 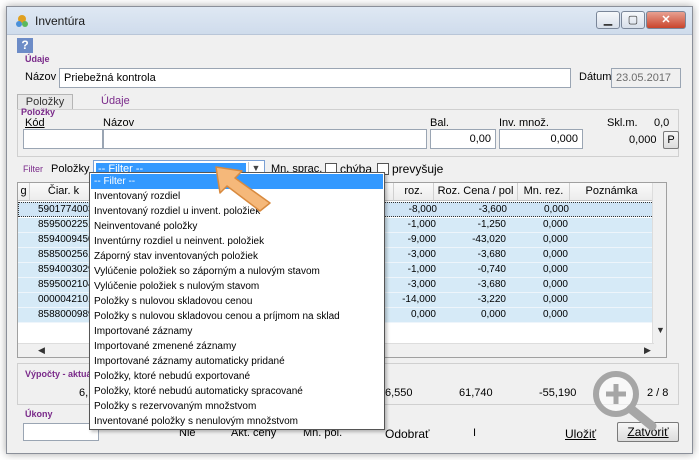 I want to click on bal-field: 0,00, so click(x=463, y=139).